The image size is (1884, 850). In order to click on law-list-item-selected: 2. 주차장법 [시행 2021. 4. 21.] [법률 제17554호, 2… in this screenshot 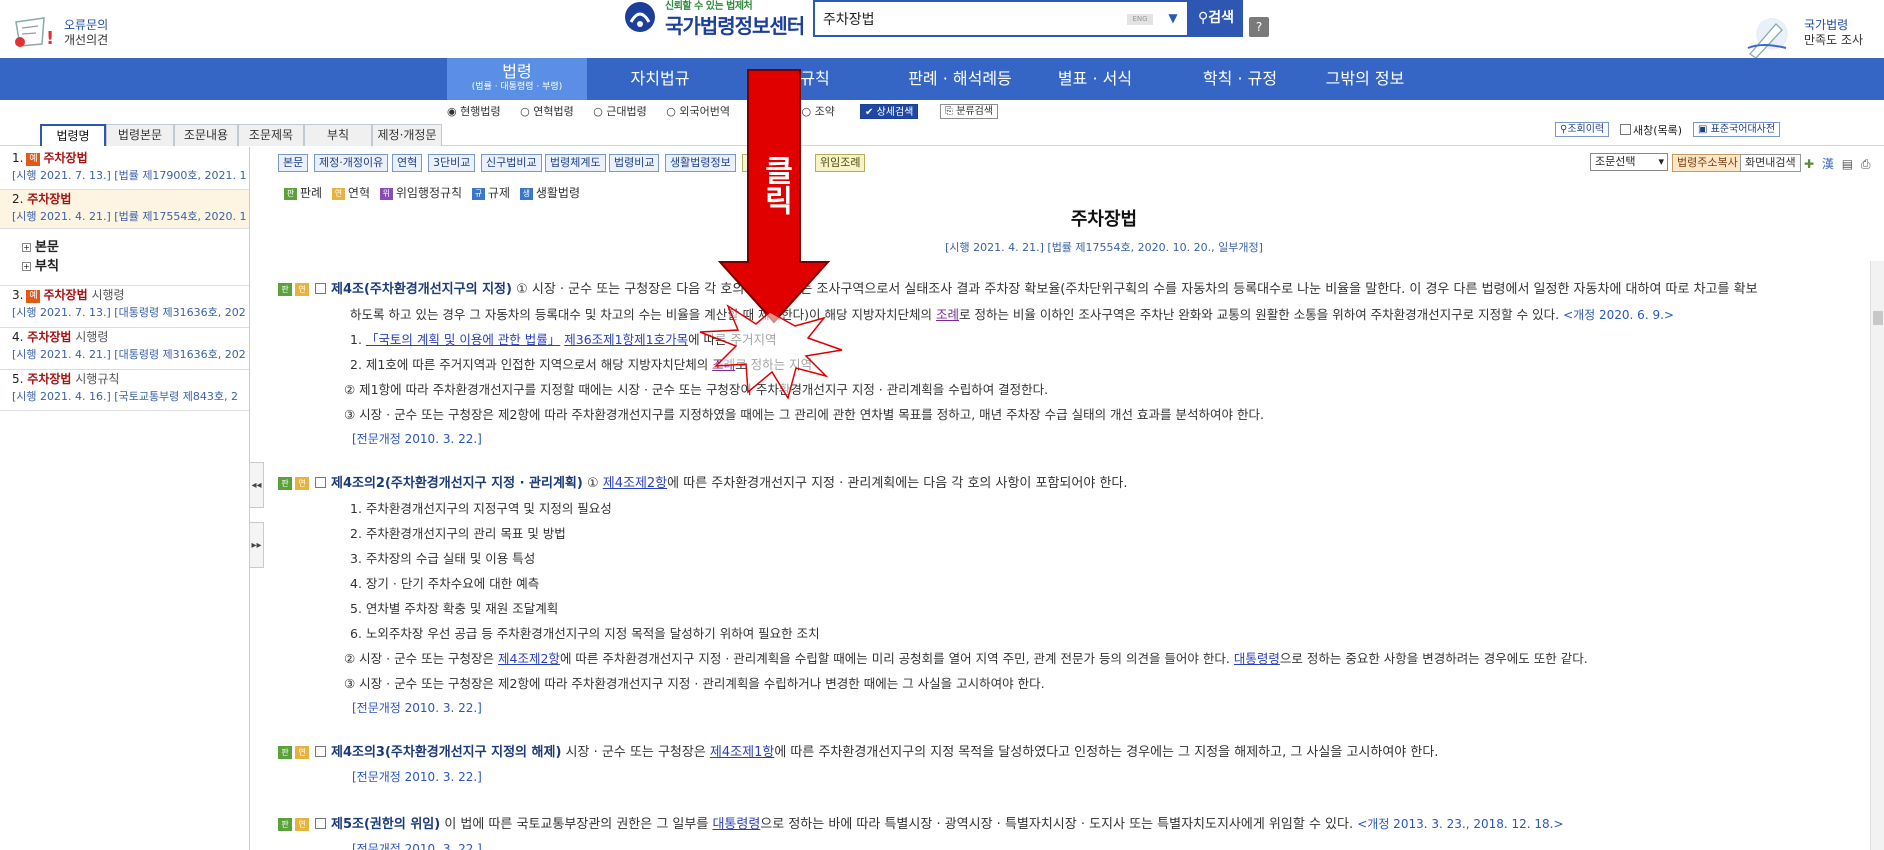, I will do `click(124, 209)`.